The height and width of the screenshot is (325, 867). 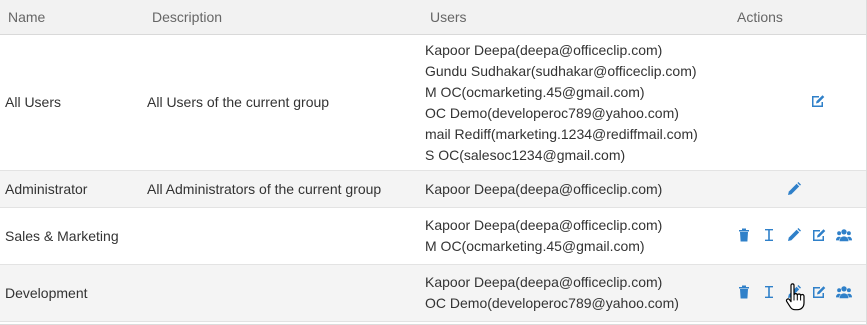 I want to click on group-name: Administrator, so click(x=46, y=189).